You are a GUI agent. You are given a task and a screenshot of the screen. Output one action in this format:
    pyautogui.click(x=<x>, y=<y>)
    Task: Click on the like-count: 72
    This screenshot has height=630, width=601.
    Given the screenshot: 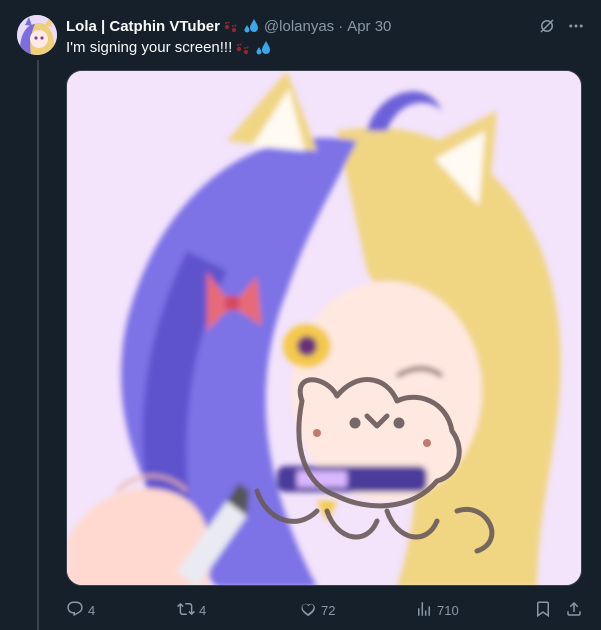 What is the action you would take?
    pyautogui.click(x=328, y=610)
    